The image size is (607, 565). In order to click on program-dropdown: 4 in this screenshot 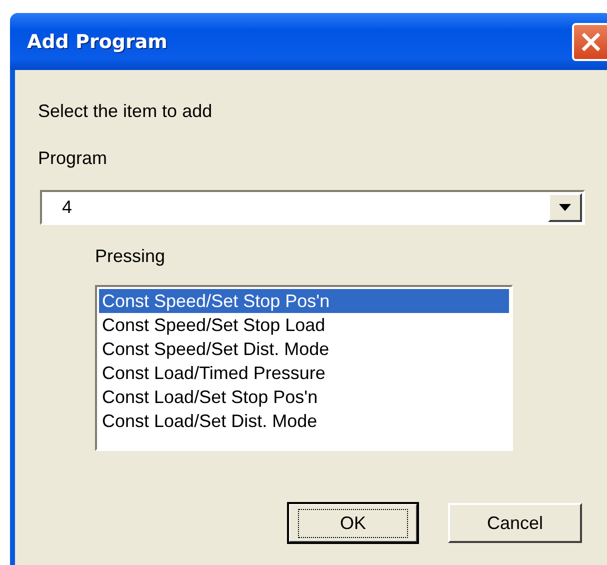, I will do `click(312, 207)`.